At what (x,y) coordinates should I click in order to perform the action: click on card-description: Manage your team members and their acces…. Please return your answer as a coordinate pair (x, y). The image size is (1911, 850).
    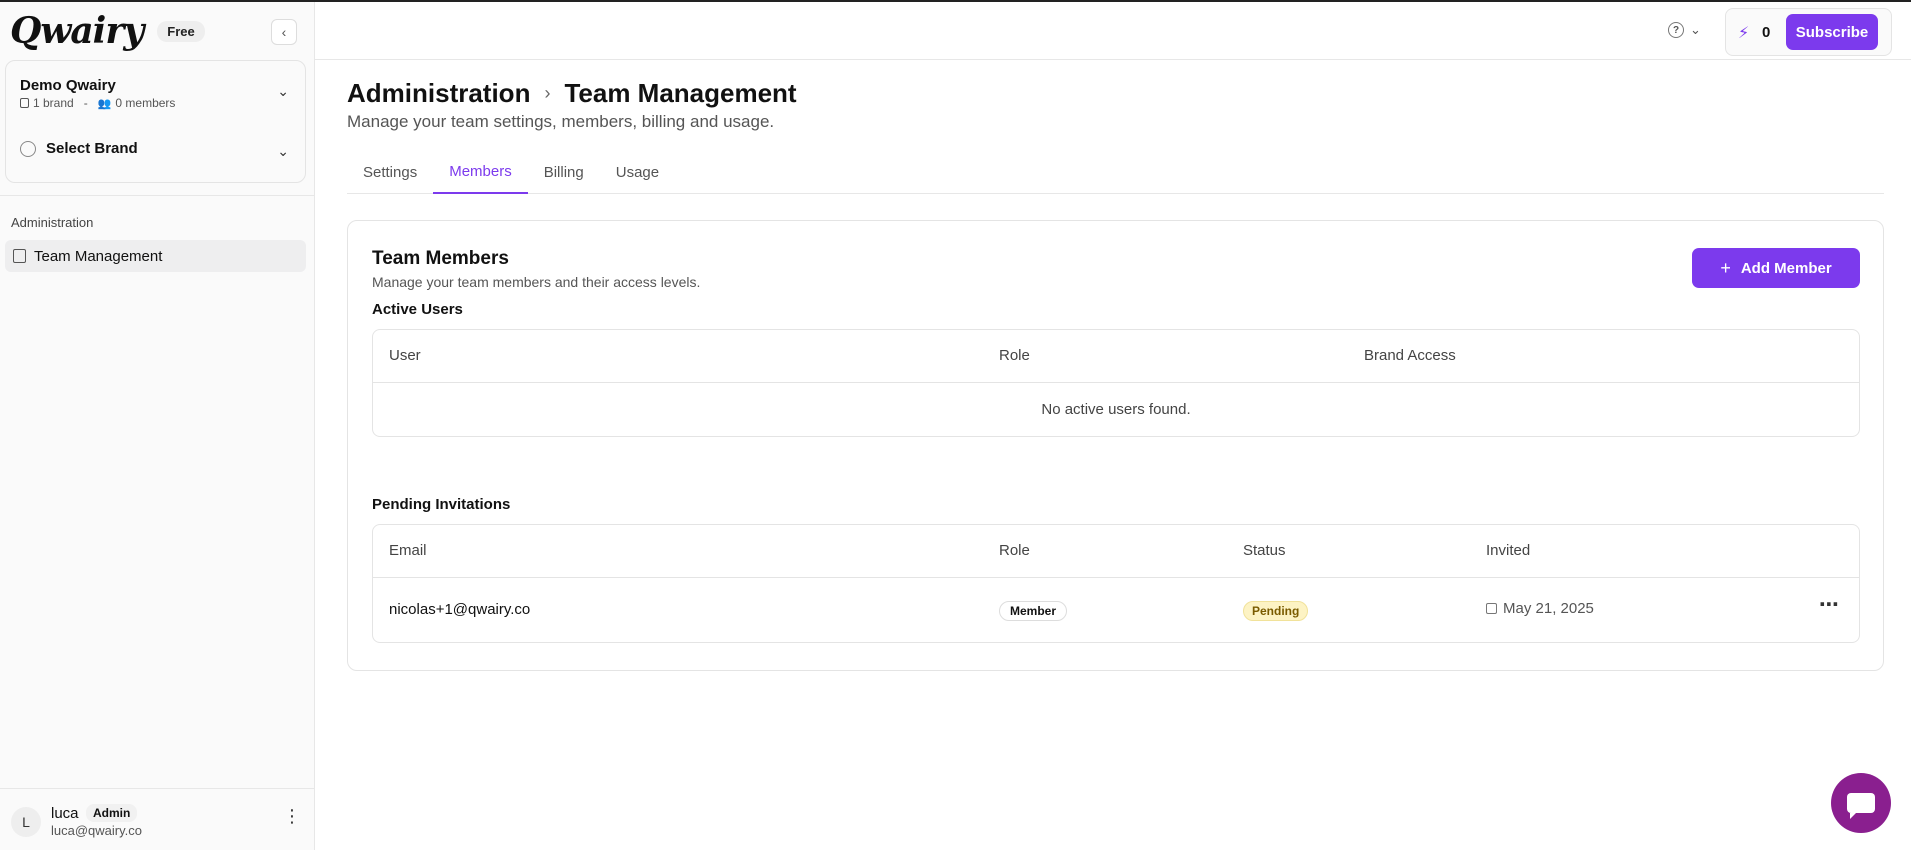
    Looking at the image, I should click on (536, 282).